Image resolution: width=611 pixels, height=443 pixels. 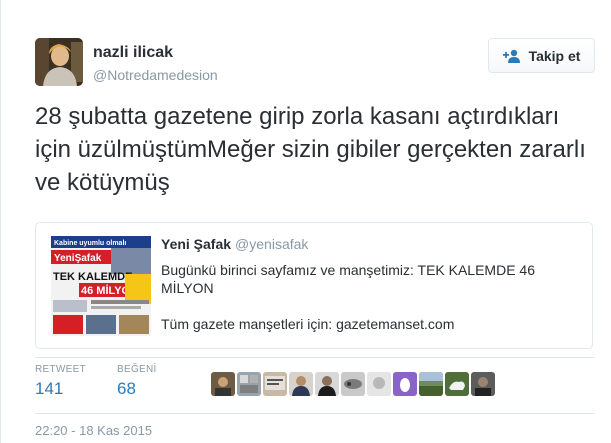 I want to click on retweeter-avatars, so click(x=353, y=384).